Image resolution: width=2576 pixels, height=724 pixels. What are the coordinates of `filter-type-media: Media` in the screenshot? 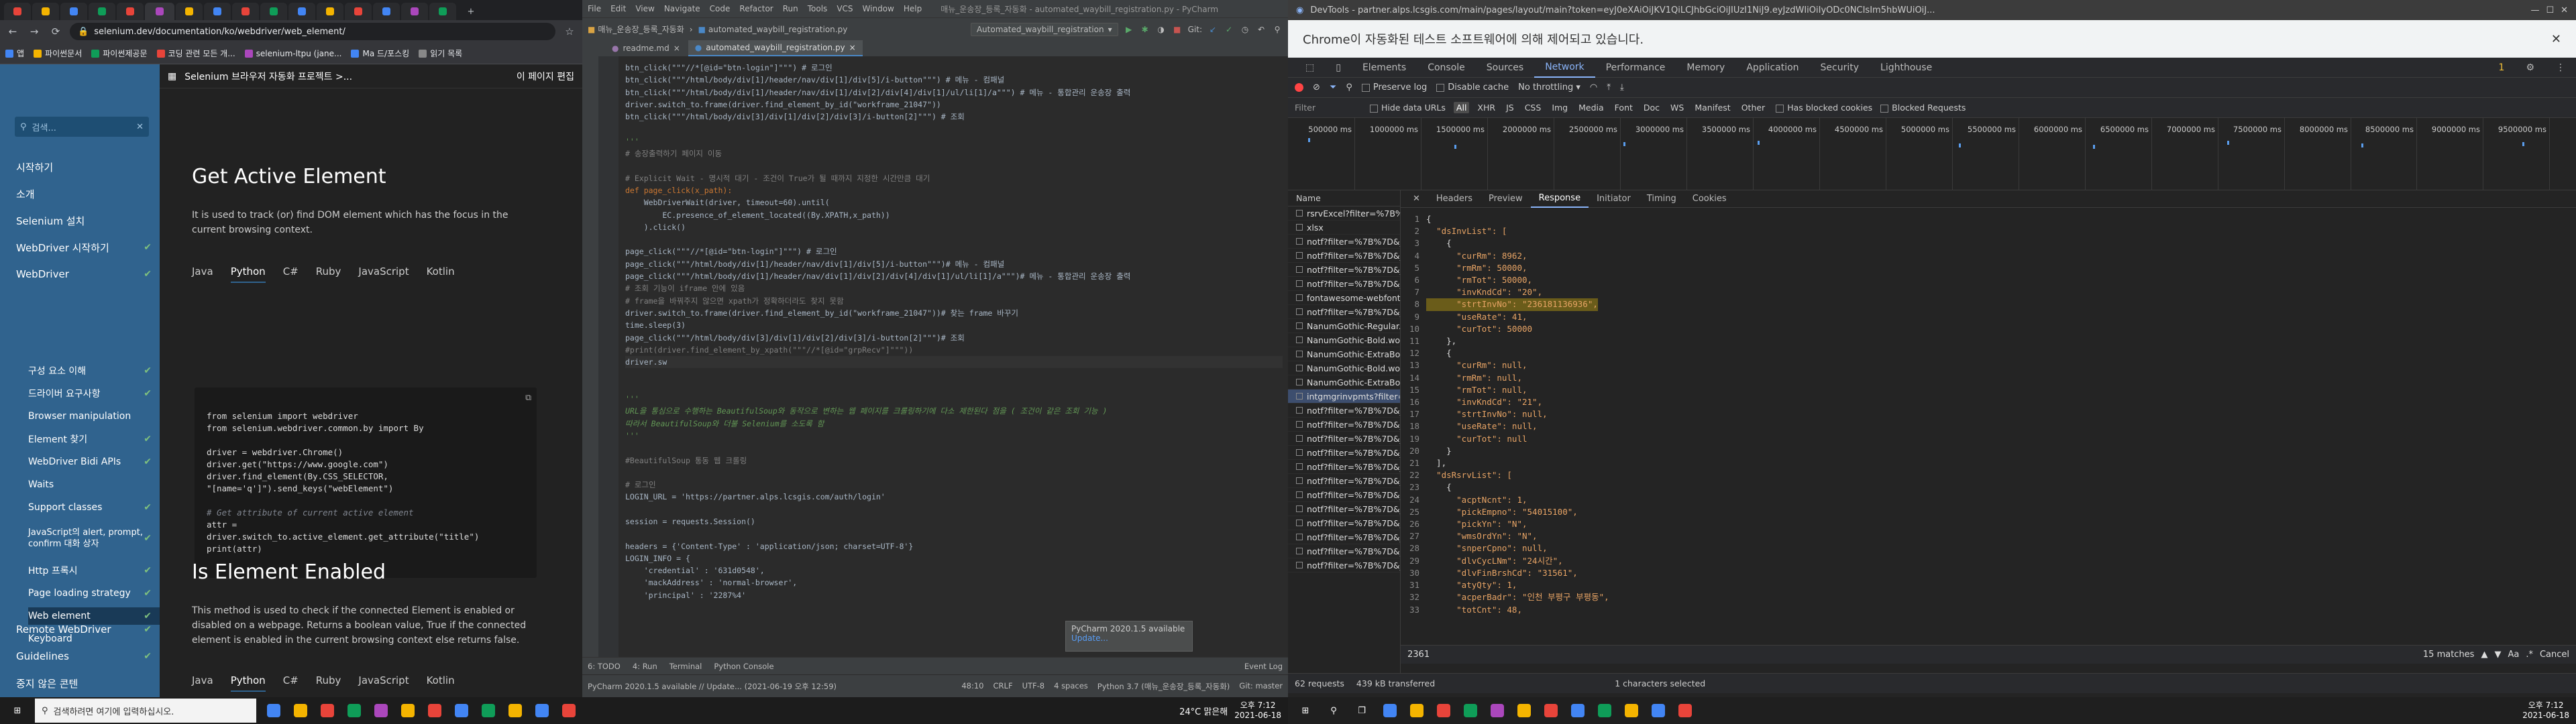 It's located at (1591, 107).